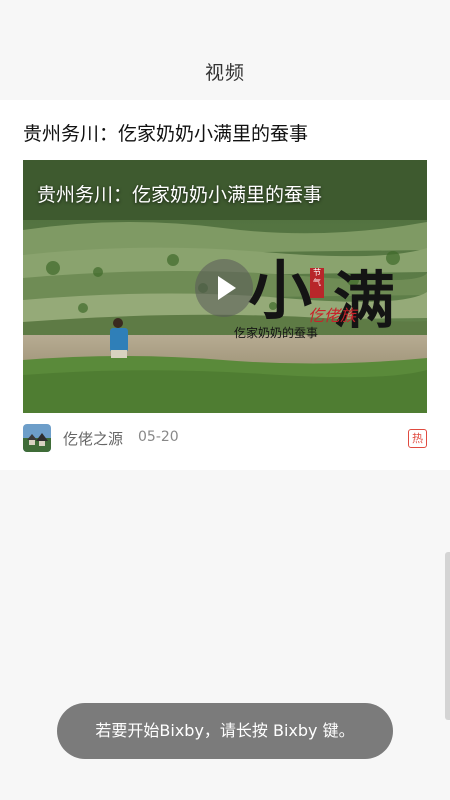 The height and width of the screenshot is (800, 450). I want to click on article-meta: 仡佬之源 05-20 热, so click(225, 438).